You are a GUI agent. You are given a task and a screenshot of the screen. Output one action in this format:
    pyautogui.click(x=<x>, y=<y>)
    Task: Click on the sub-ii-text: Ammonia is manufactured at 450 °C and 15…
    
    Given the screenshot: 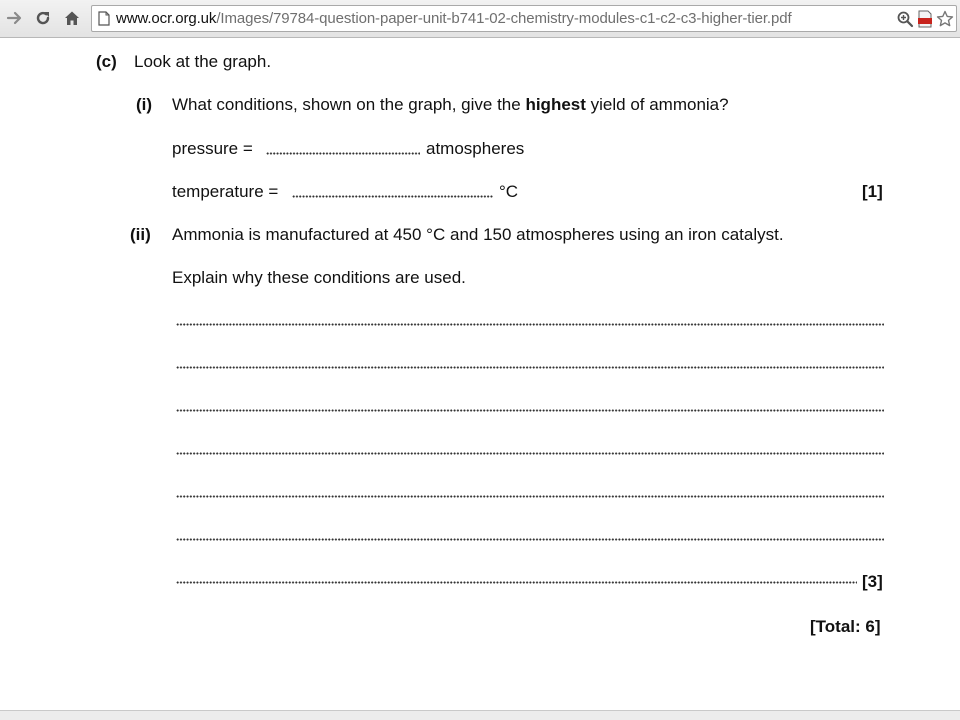 What is the action you would take?
    pyautogui.click(x=478, y=234)
    